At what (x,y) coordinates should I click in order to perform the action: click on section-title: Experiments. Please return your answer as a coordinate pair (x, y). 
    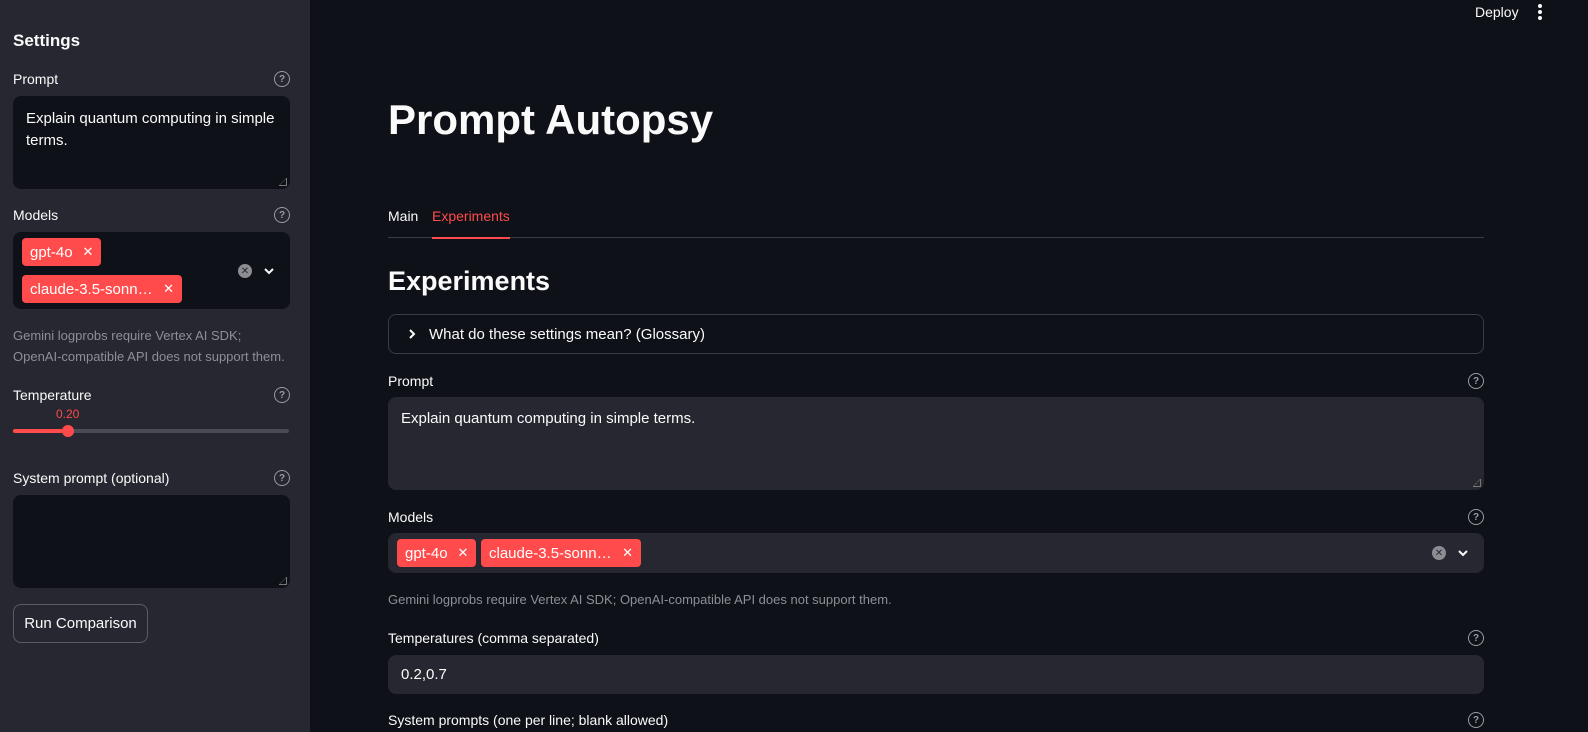
    Looking at the image, I should click on (469, 281).